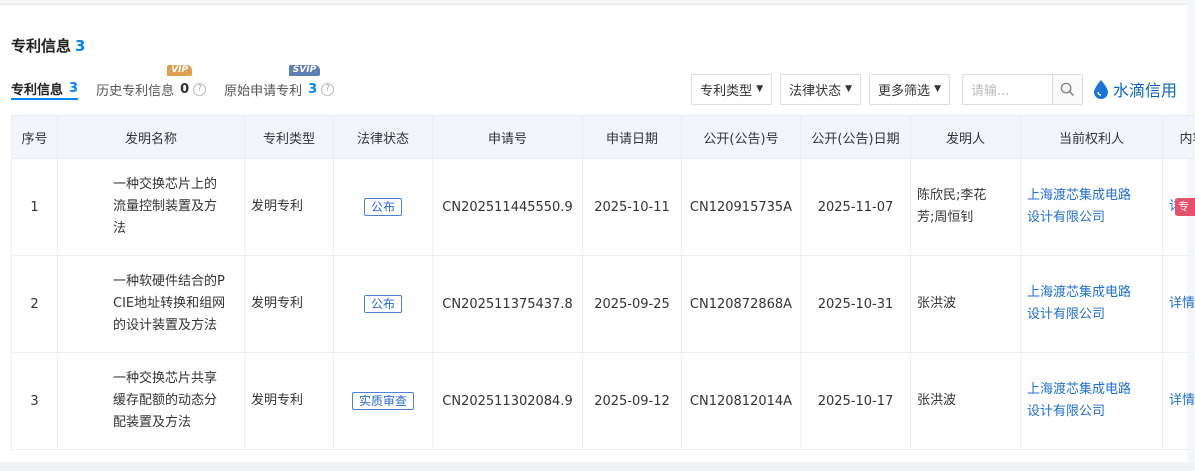 Image resolution: width=1195 pixels, height=471 pixels. What do you see at coordinates (741, 137) in the screenshot?
I see `header-cell: 公开(公告)号` at bounding box center [741, 137].